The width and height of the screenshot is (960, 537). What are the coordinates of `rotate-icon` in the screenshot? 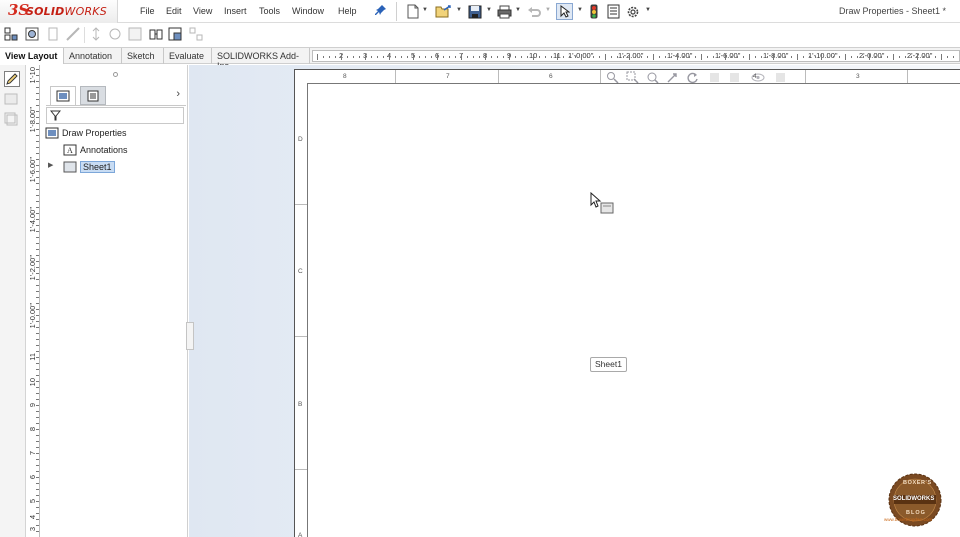 It's located at (692, 77).